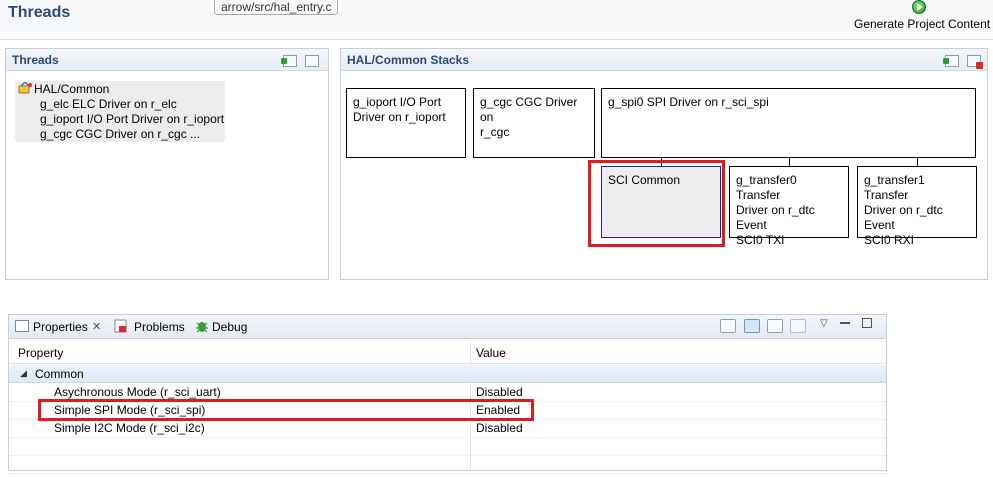  Describe the element at coordinates (39, 12) in the screenshot. I see `page-title: Threads` at that location.